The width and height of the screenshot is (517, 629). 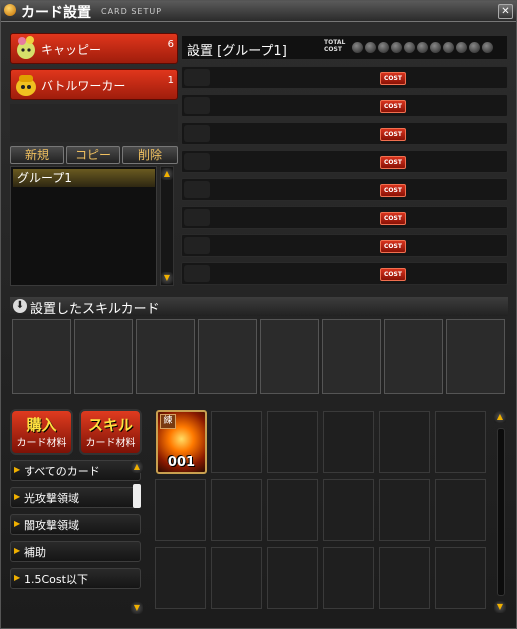 What do you see at coordinates (26, 47) in the screenshot?
I see `cappy-avatar-icon` at bounding box center [26, 47].